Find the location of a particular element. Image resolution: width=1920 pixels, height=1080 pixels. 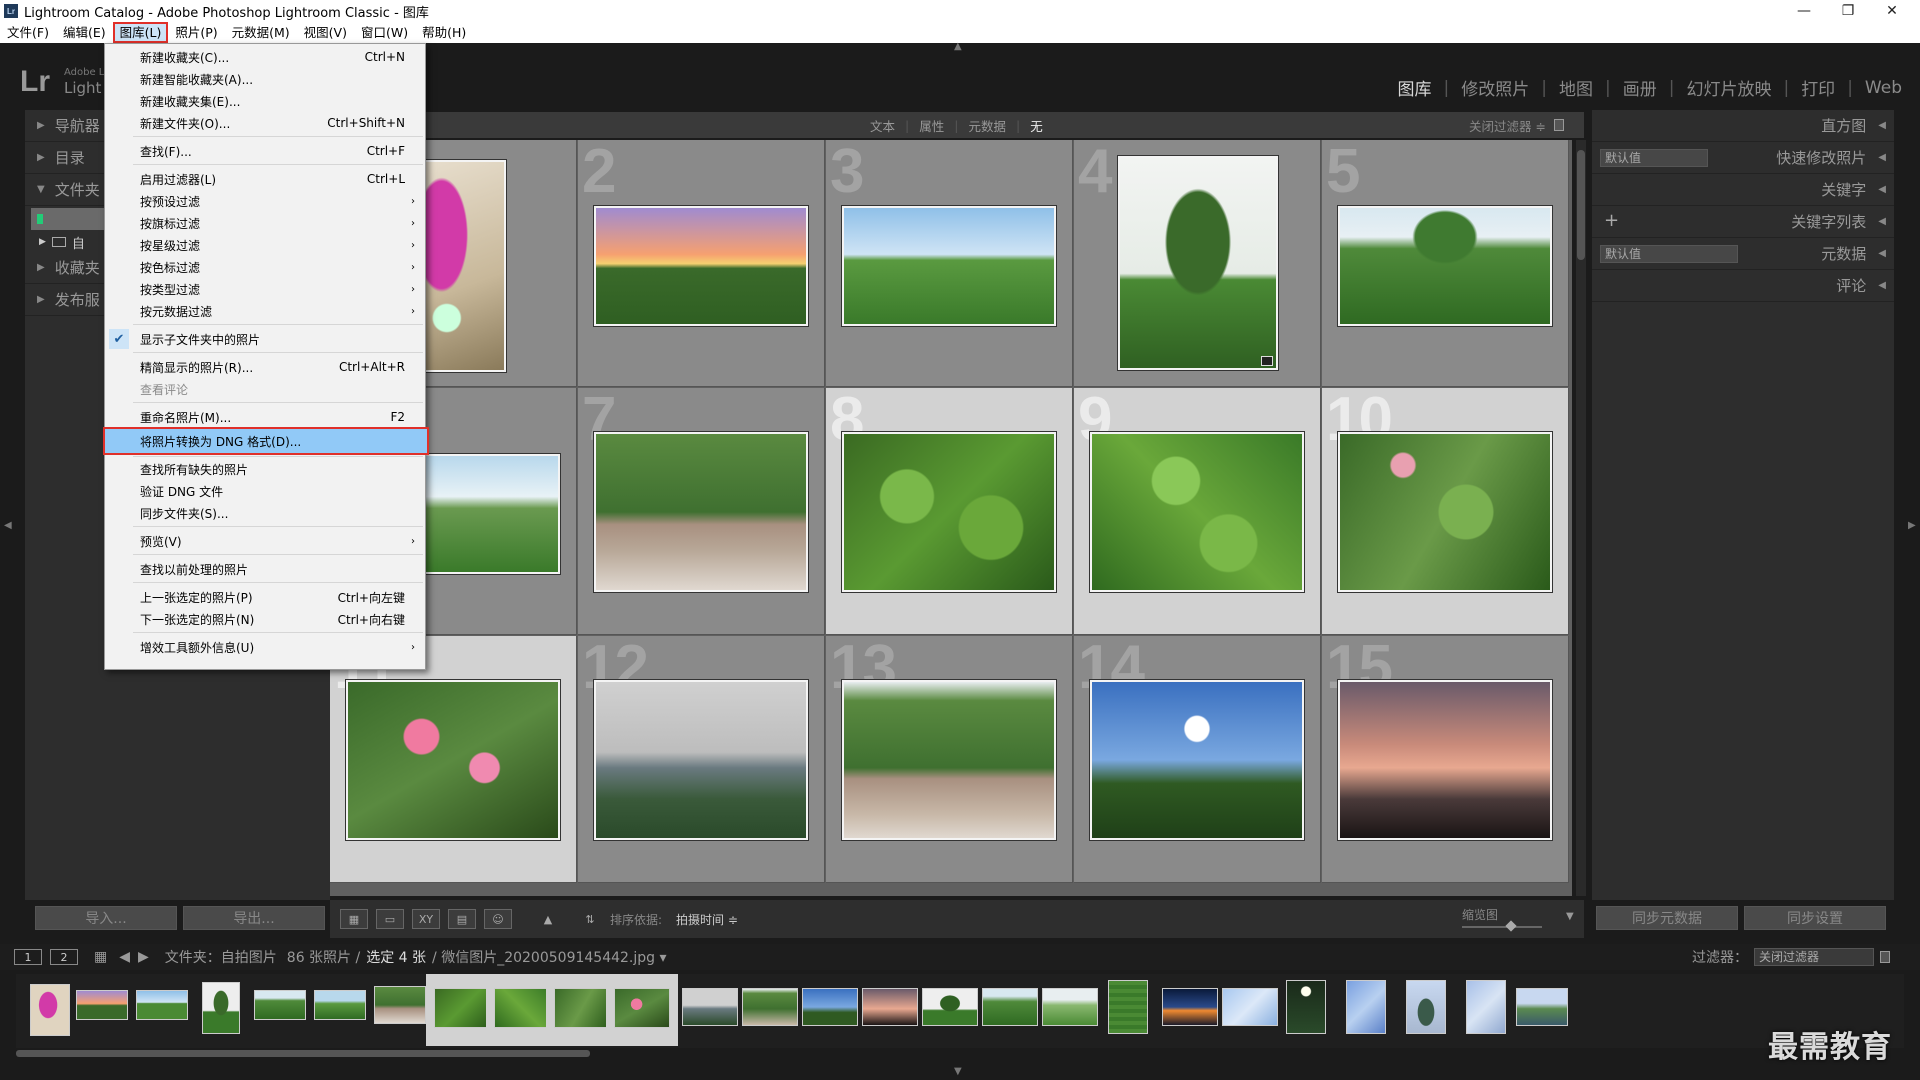

grid-cell: 8 is located at coordinates (949, 510).